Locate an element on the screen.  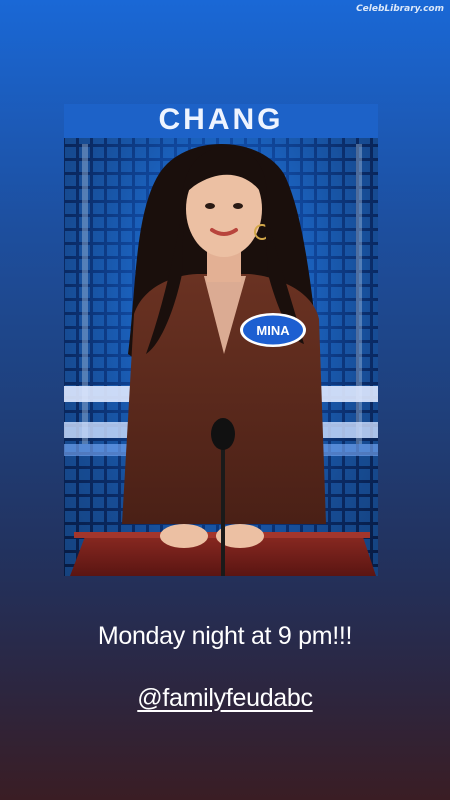
backdrop-sign-text: CHANG is located at coordinates (221, 120).